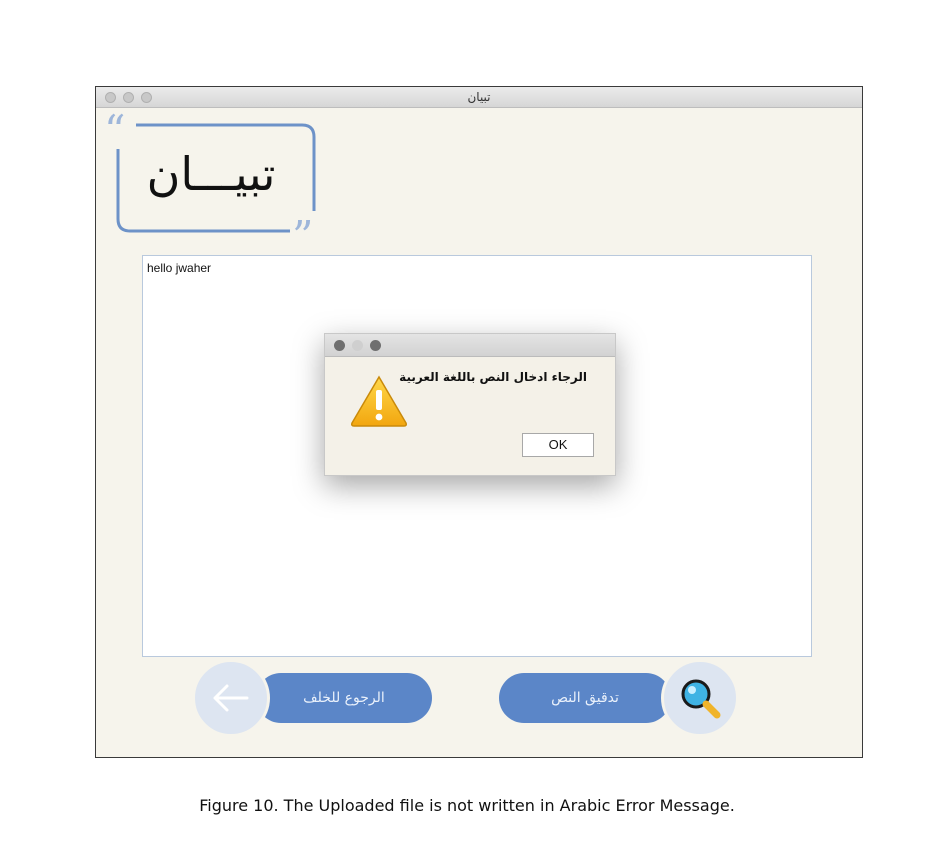 The image size is (934, 868). Describe the element at coordinates (379, 401) in the screenshot. I see `warning-icon` at that location.